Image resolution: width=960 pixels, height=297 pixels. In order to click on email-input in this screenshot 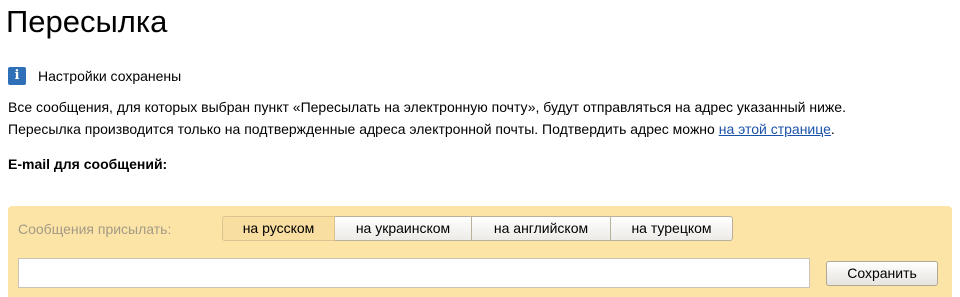, I will do `click(414, 273)`.